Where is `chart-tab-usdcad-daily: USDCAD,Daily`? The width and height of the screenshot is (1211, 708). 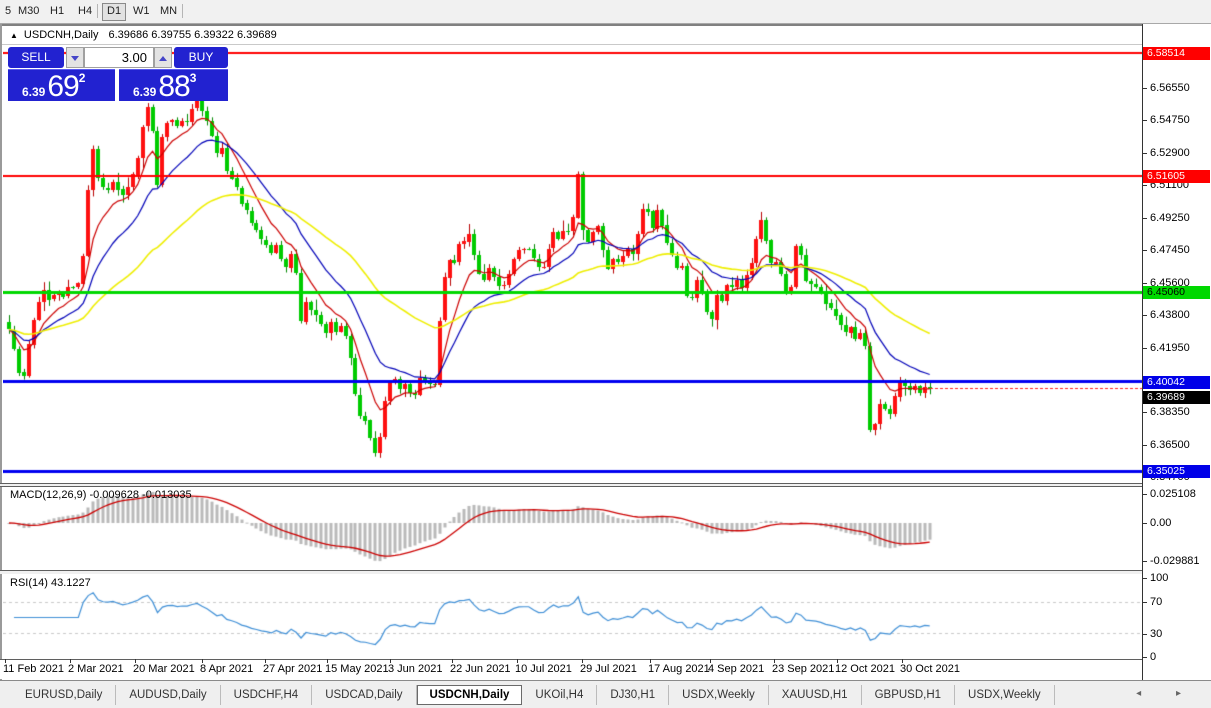 chart-tab-usdcad-daily: USDCAD,Daily is located at coordinates (364, 694).